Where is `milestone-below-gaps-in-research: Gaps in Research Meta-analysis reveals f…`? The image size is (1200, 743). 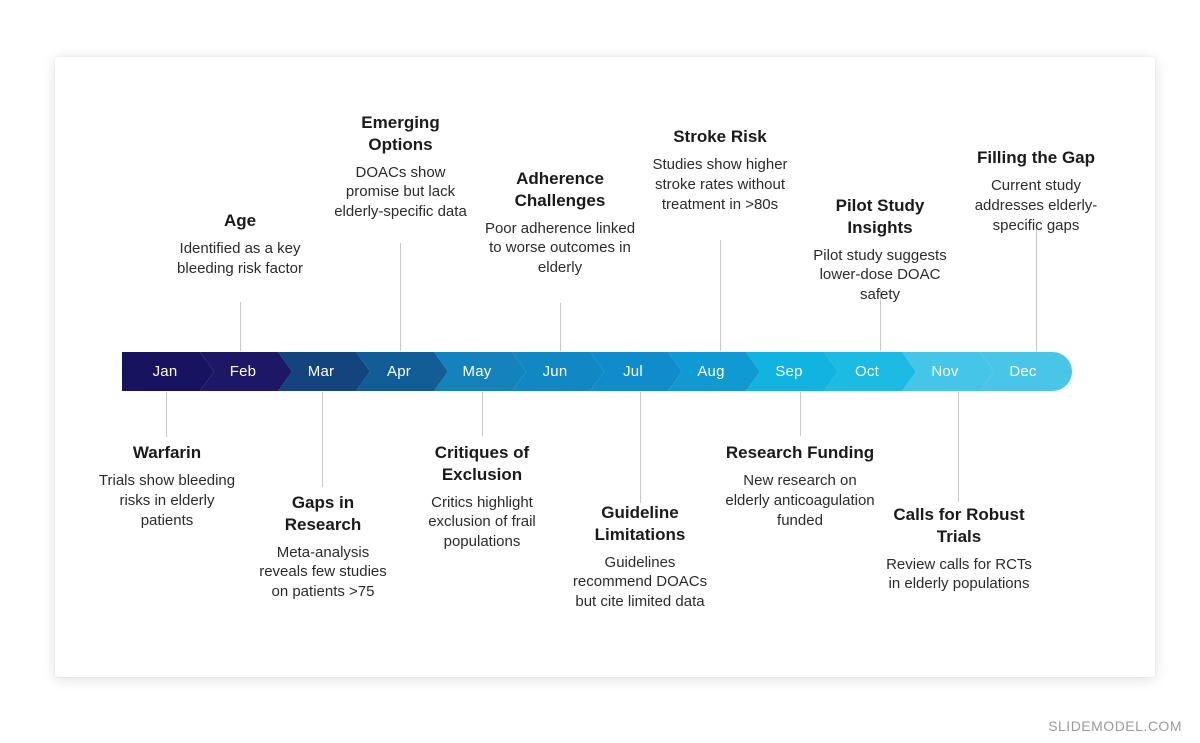 milestone-below-gaps-in-research: Gaps in Research Meta-analysis reveals f… is located at coordinates (323, 547).